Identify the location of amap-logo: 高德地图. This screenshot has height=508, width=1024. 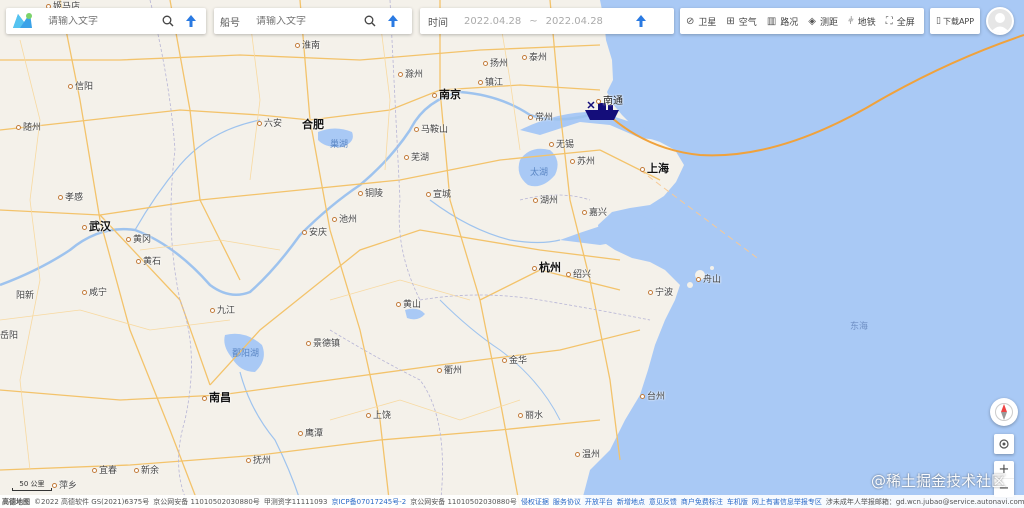
(16, 502).